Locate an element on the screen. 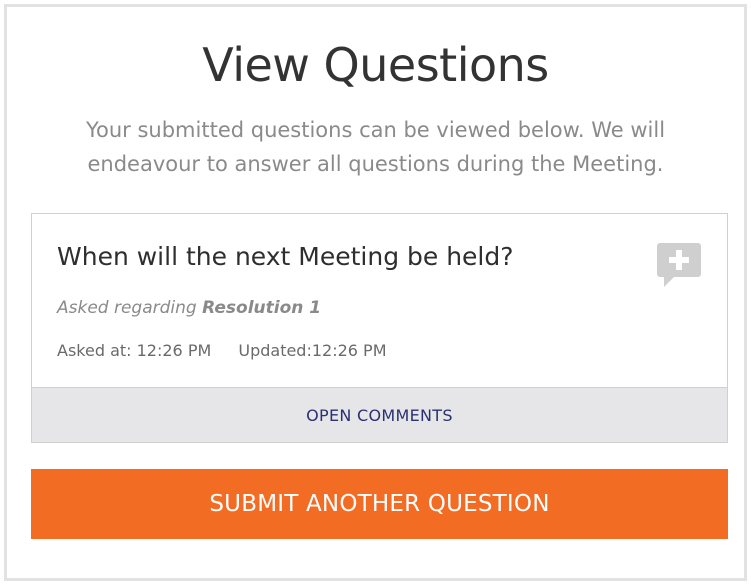  question-timestamps: Asked at: 12:26 PM Updated:12:26 PM is located at coordinates (222, 351).